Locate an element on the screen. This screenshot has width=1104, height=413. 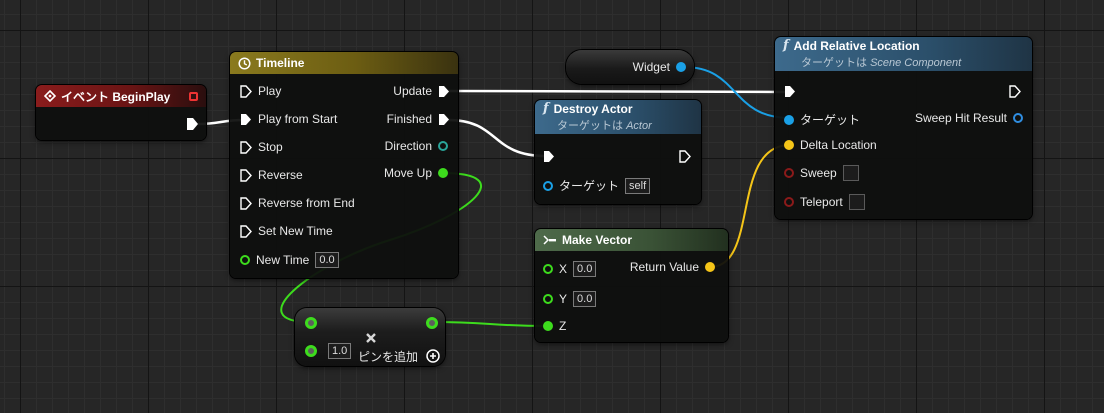
wire-update-to-addrelative is located at coordinates (618, 91).